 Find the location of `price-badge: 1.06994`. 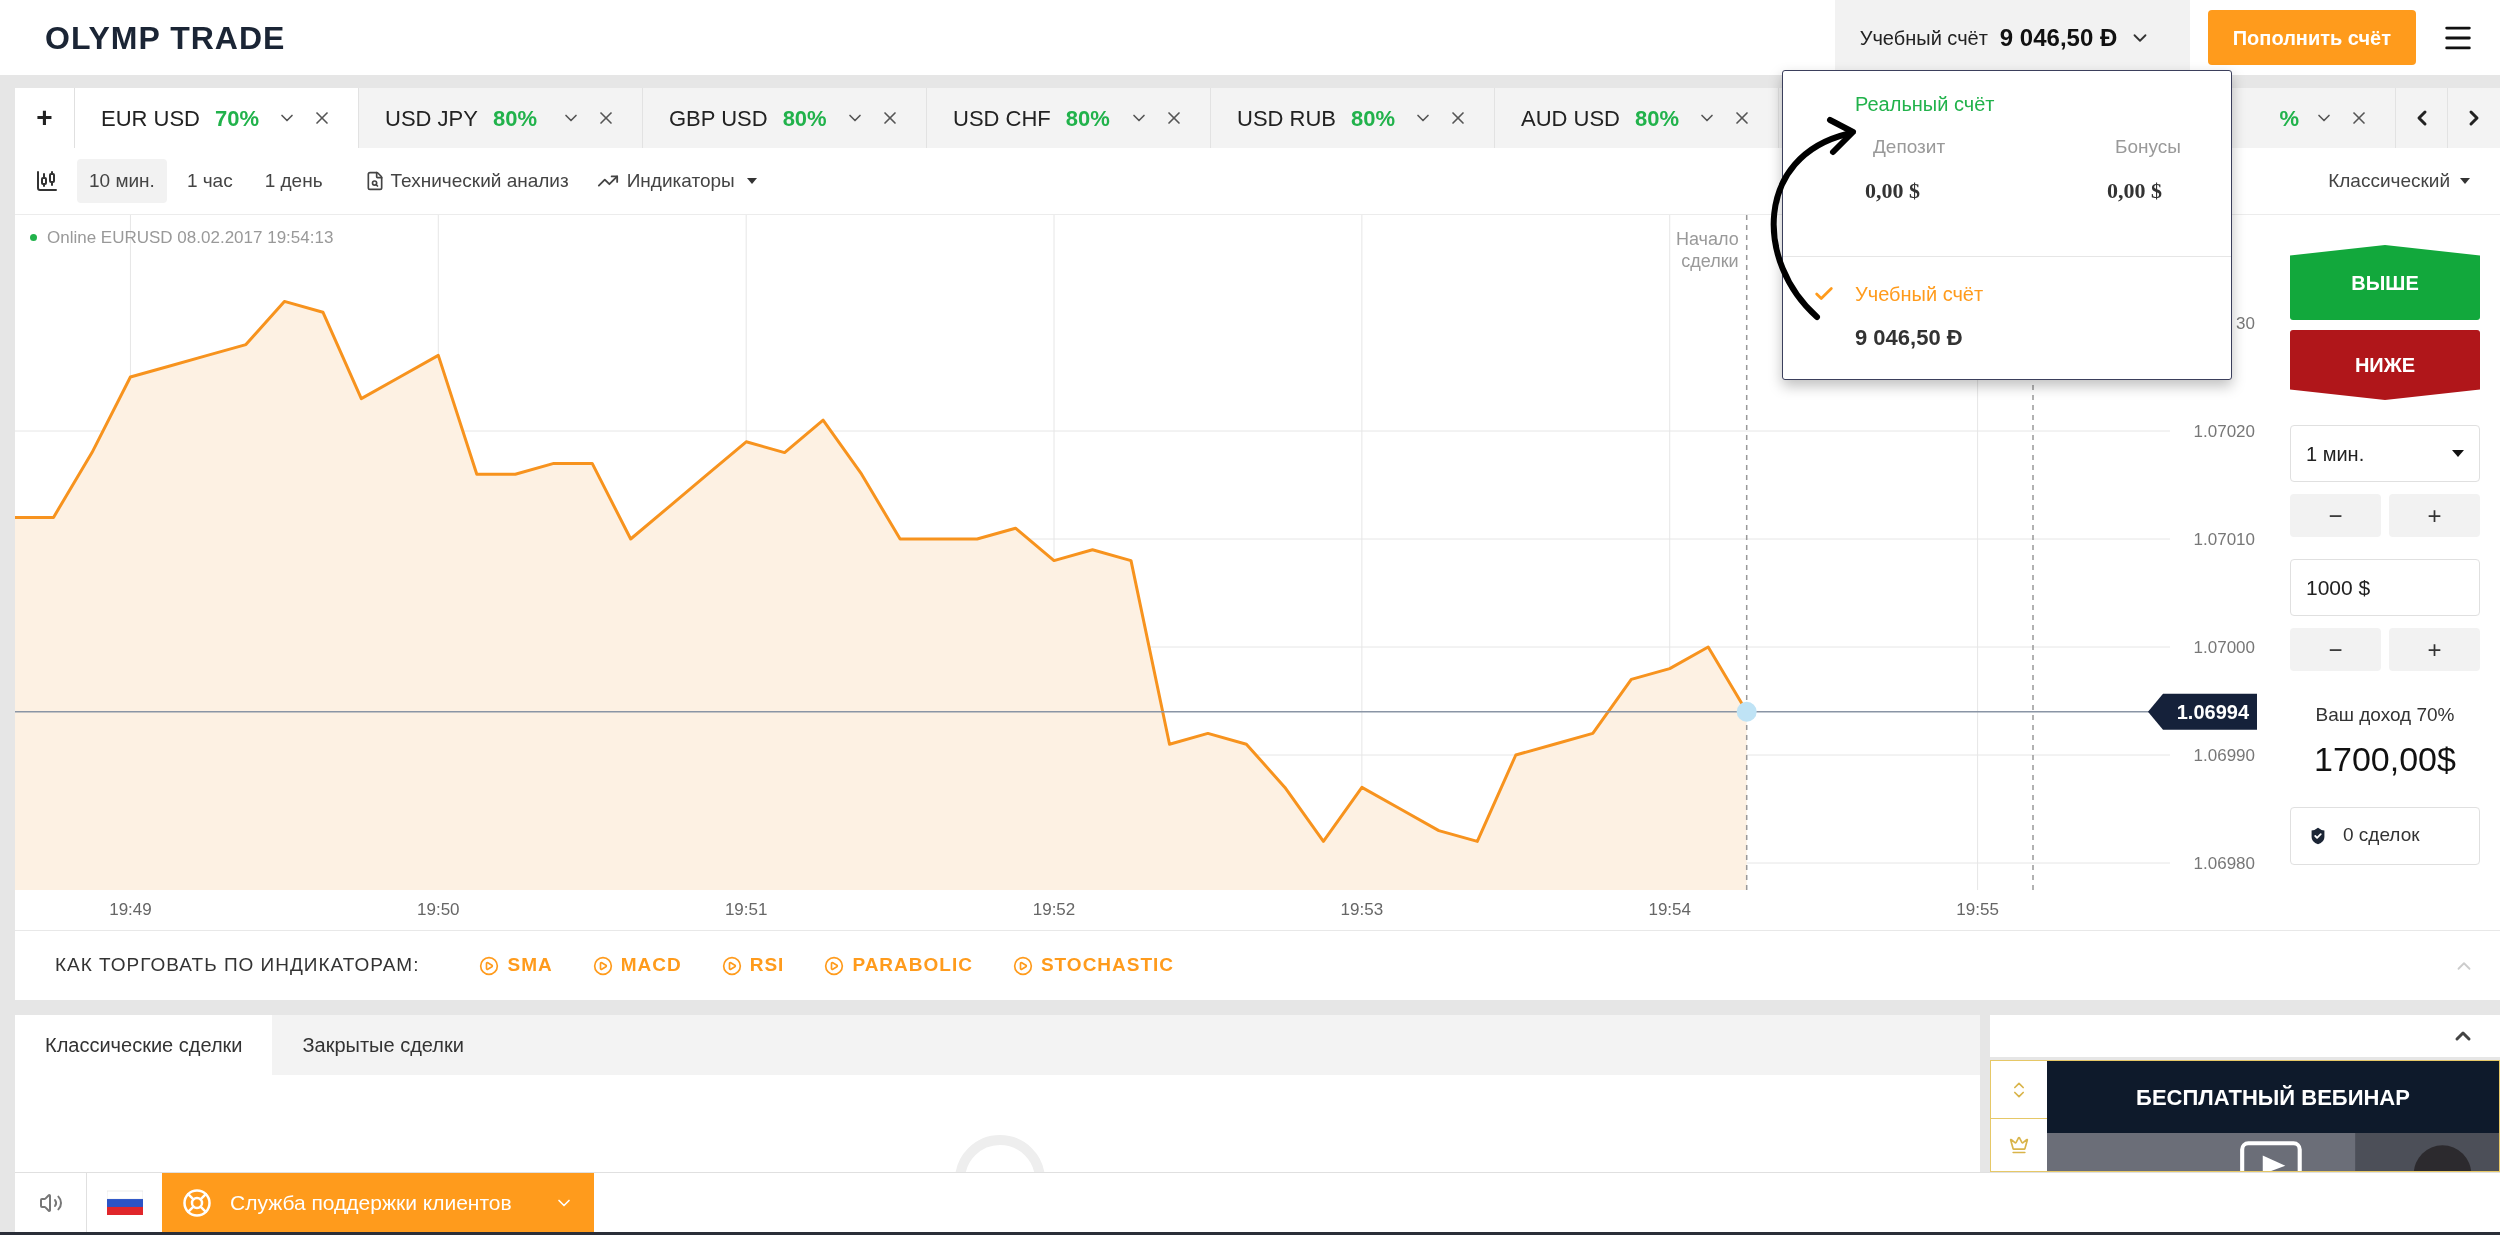

price-badge: 1.06994 is located at coordinates (2202, 711).